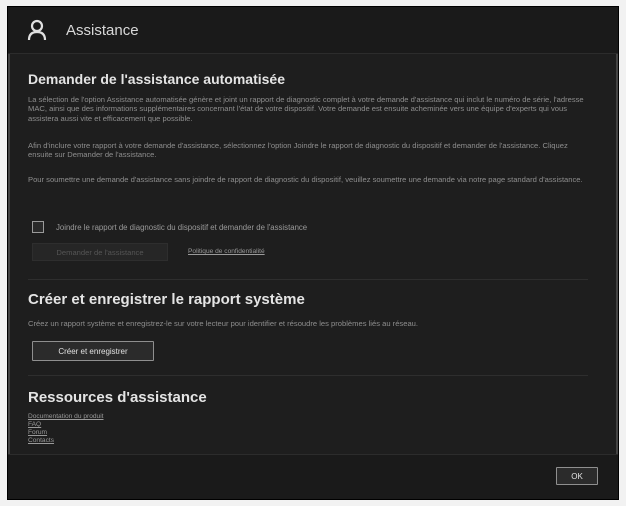 The image size is (626, 506). What do you see at coordinates (166, 299) in the screenshot?
I see `section-system-report-title: Créer et enregistrer le rapport système` at bounding box center [166, 299].